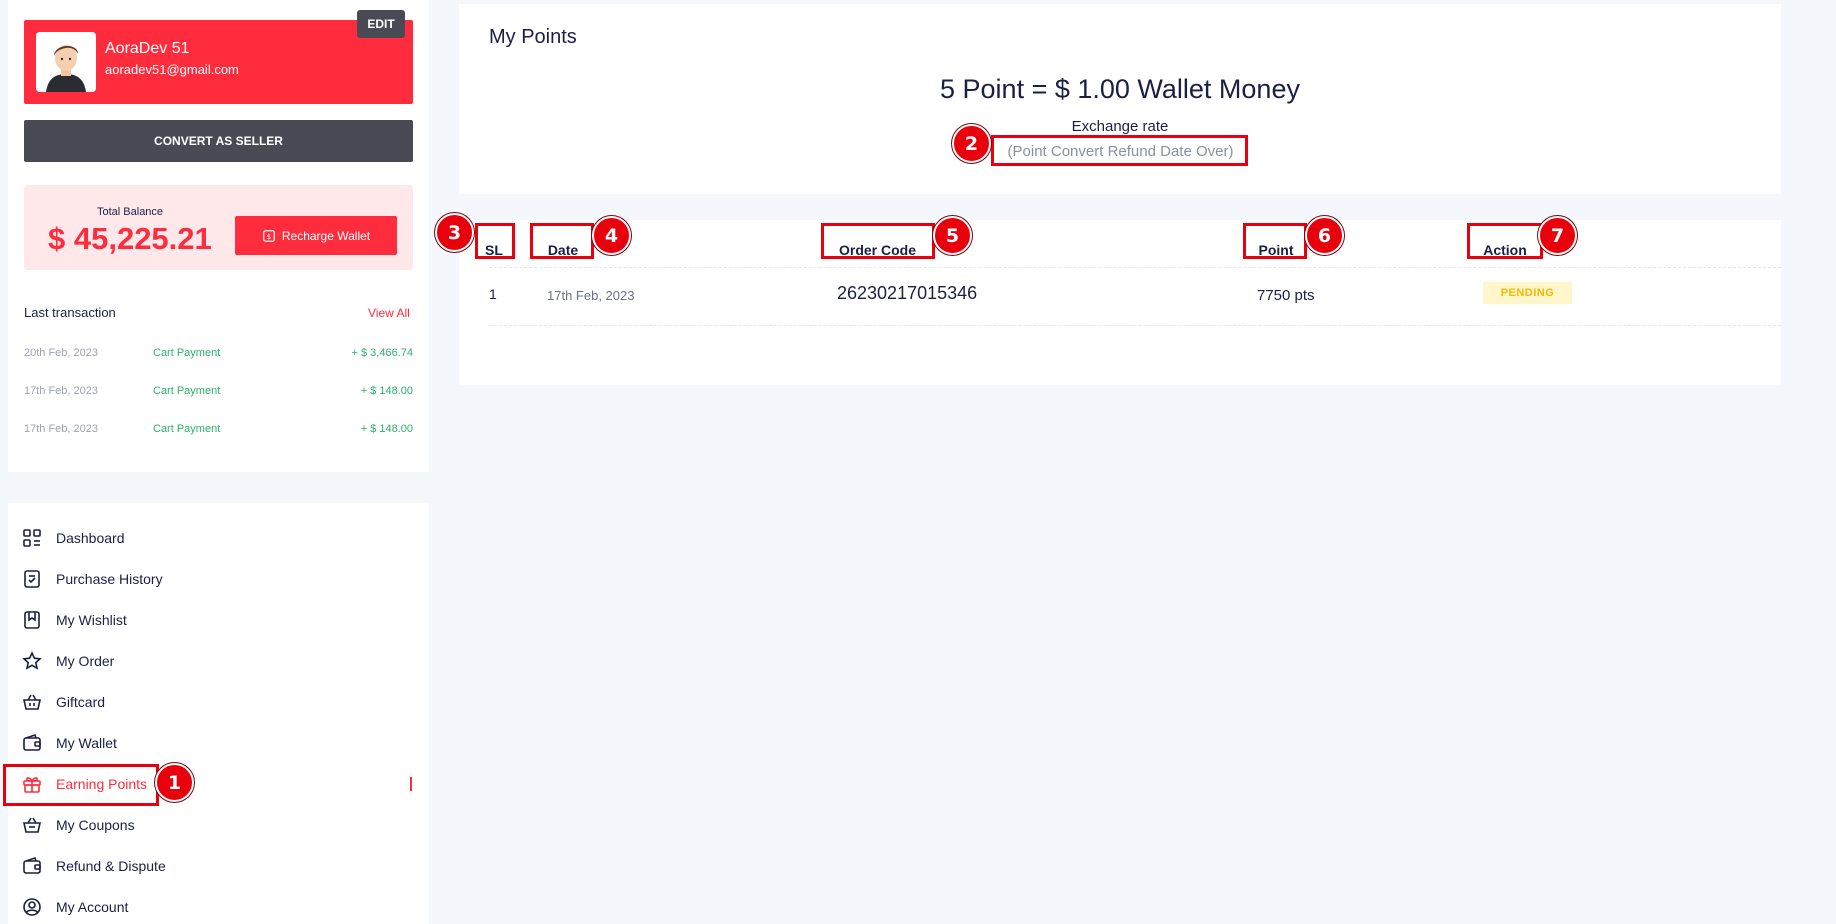  Describe the element at coordinates (86, 743) in the screenshot. I see `sidebar-item-label: My Wallet` at that location.